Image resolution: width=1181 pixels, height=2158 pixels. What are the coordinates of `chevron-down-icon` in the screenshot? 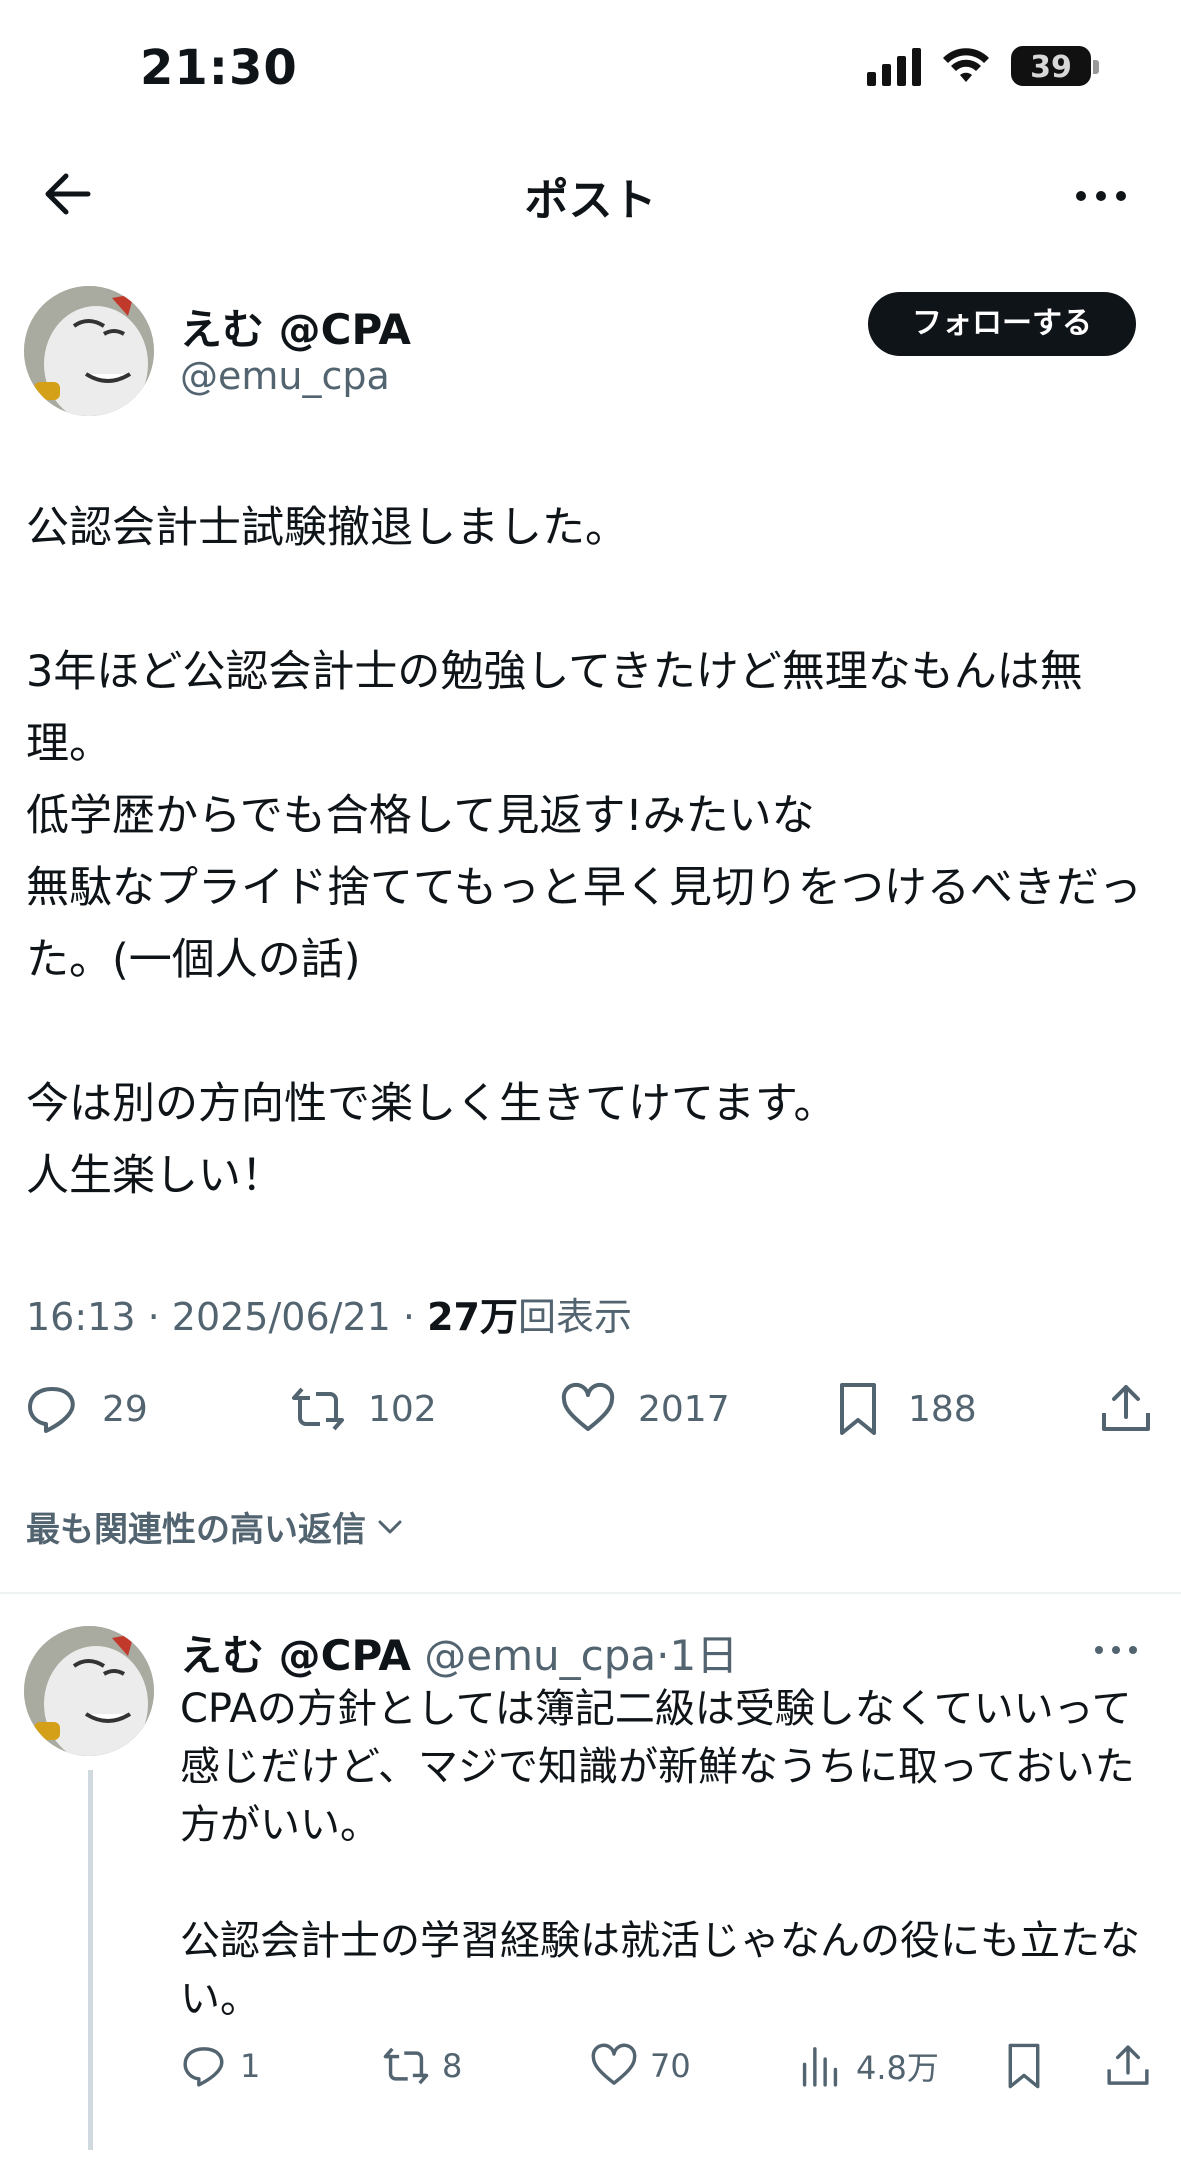 It's located at (390, 1526).